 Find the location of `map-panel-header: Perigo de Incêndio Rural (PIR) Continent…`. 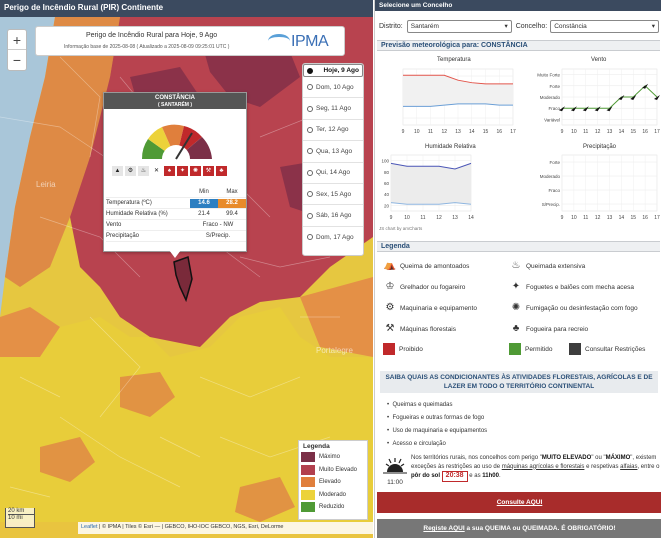

map-panel-header: Perigo de Incêndio Rural (PIR) Continent… is located at coordinates (186, 8).